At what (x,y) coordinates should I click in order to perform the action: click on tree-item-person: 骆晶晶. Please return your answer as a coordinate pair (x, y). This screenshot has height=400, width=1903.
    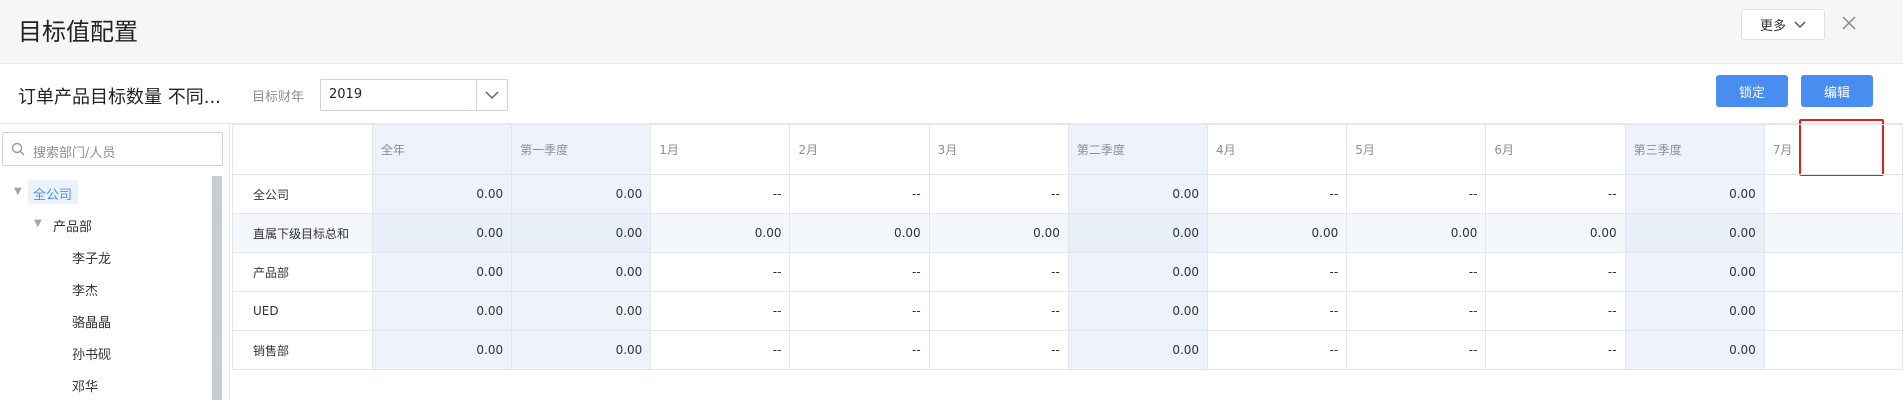
    Looking at the image, I should click on (91, 321).